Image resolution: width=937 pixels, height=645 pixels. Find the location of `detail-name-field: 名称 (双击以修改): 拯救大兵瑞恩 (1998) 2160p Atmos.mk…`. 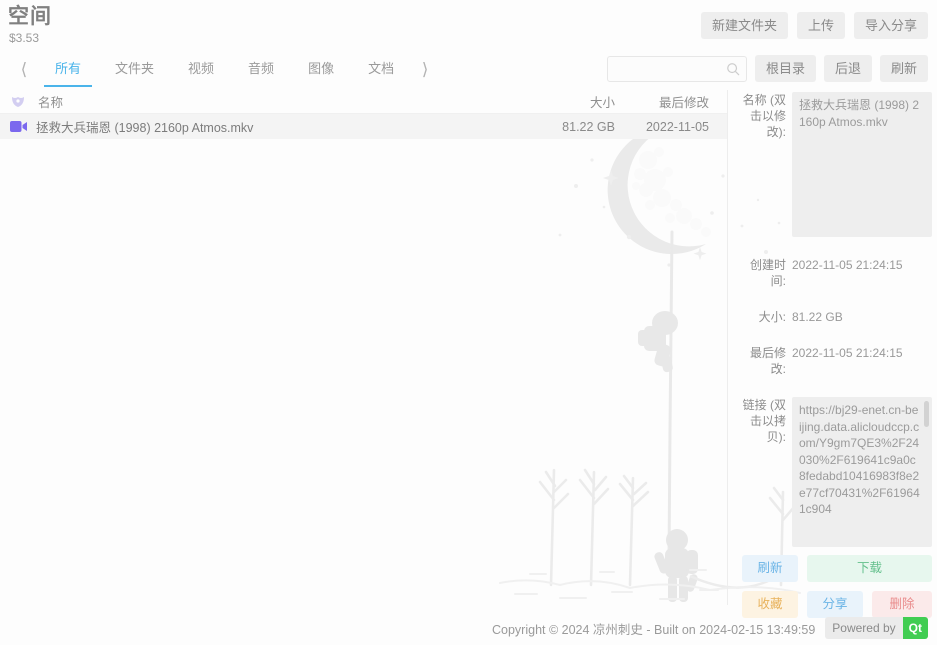

detail-name-field: 名称 (双击以修改): 拯救大兵瑞恩 (1998) 2160p Atmos.mk… is located at coordinates (834, 164).